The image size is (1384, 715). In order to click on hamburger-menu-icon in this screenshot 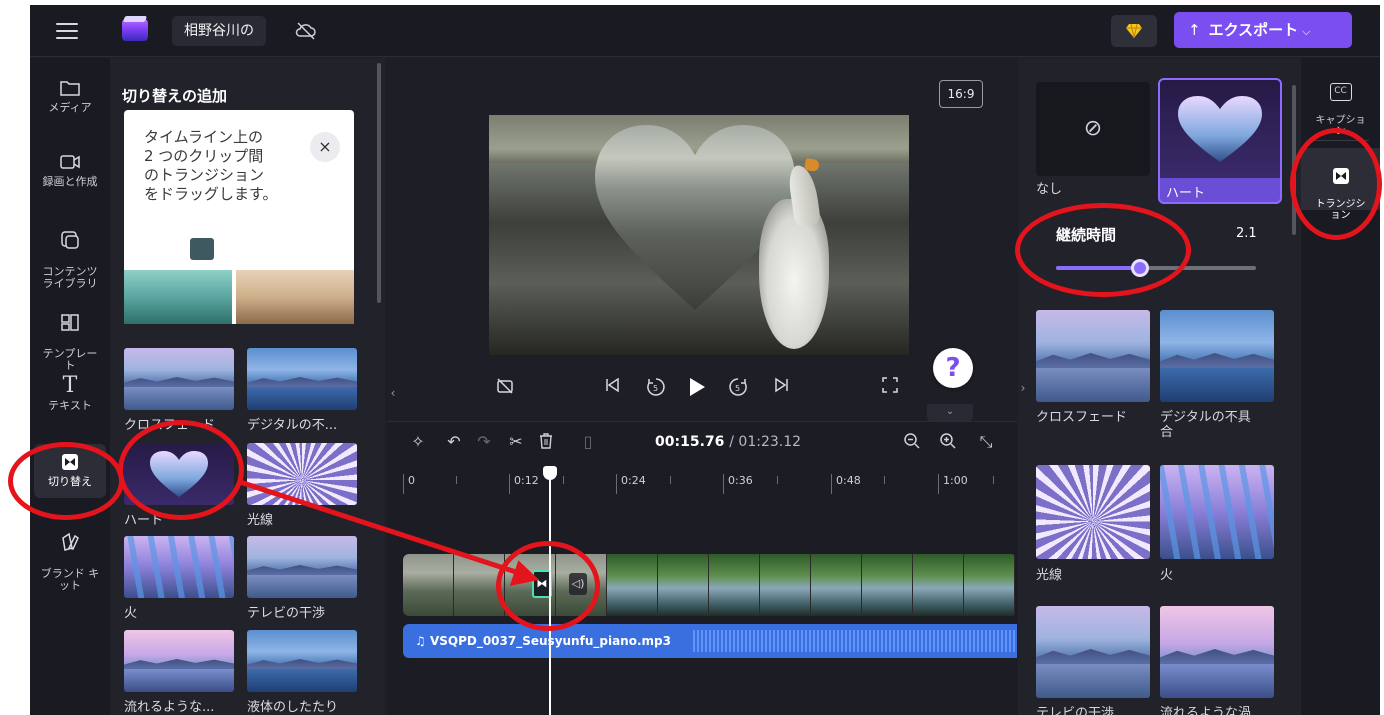, I will do `click(67, 31)`.